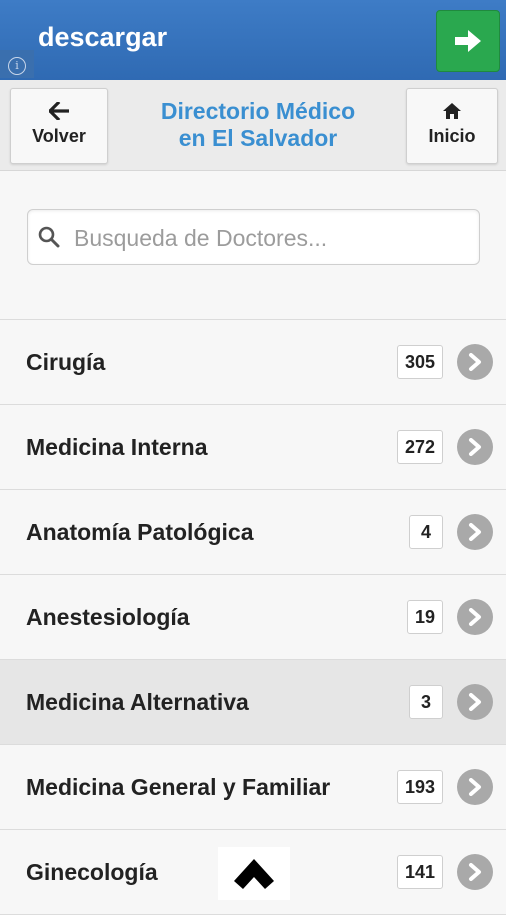 The height and width of the screenshot is (915, 506). I want to click on home-icon, so click(452, 111).